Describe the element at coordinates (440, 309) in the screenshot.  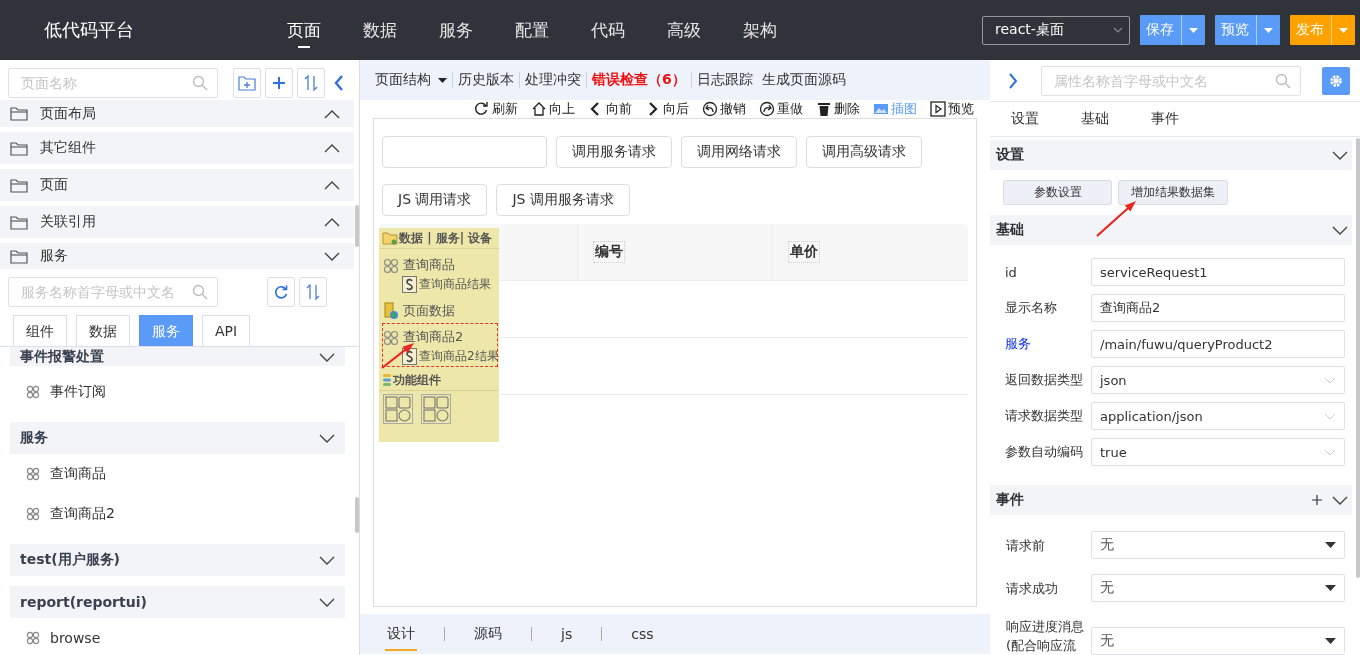
I see `tree-item: 页面数据` at that location.